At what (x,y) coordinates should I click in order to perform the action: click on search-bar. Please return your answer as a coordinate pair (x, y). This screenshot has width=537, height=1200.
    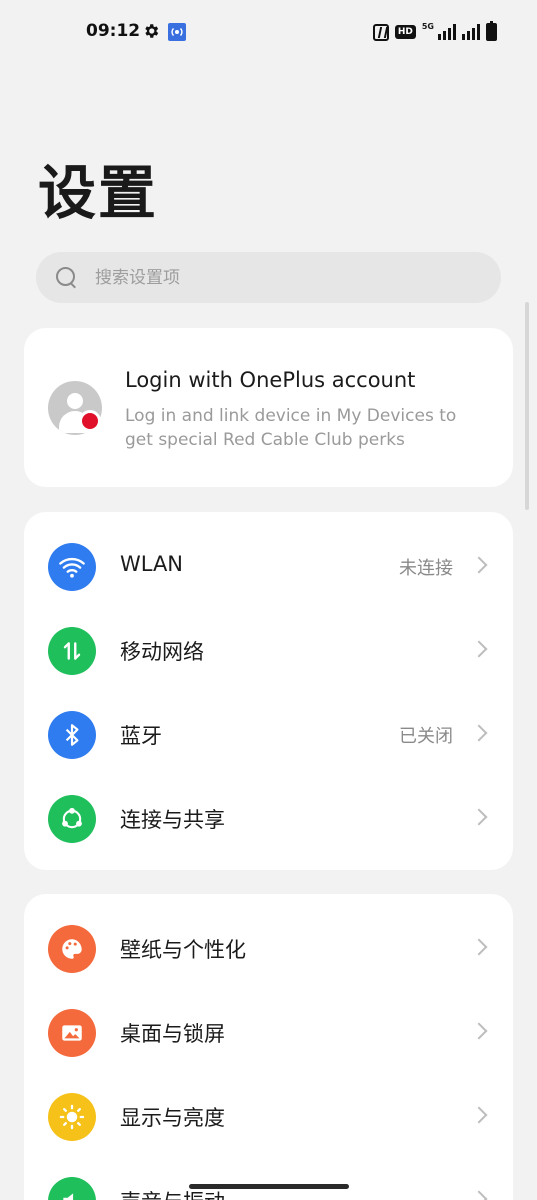
    Looking at the image, I should click on (268, 277).